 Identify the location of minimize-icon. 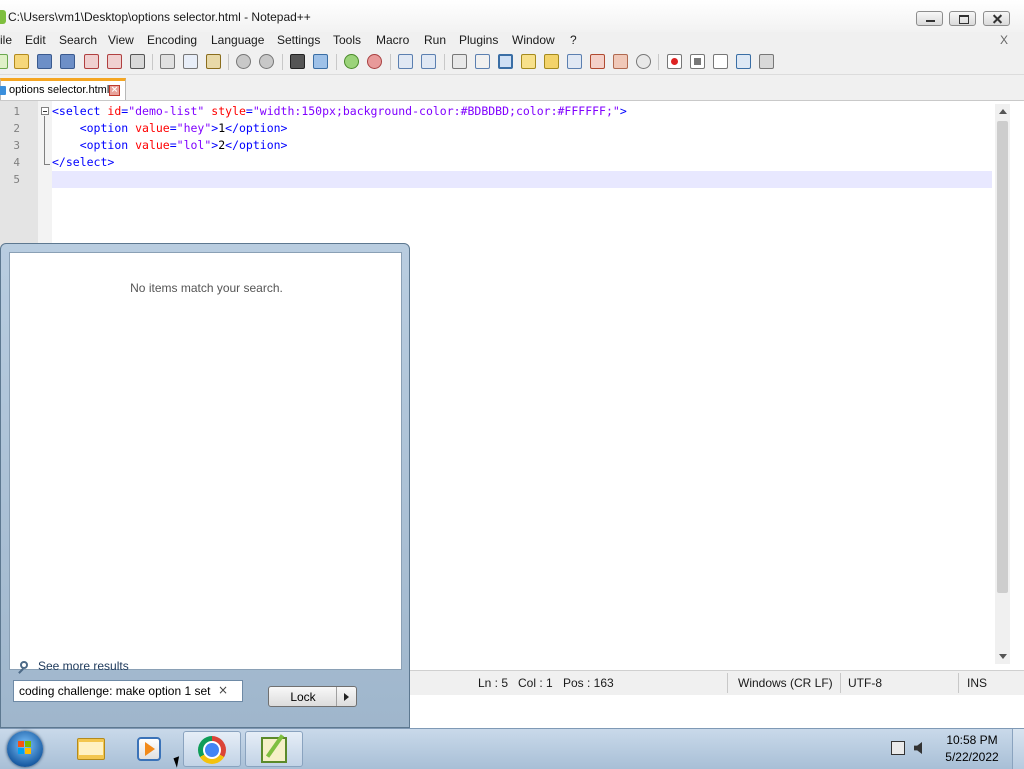
(929, 18).